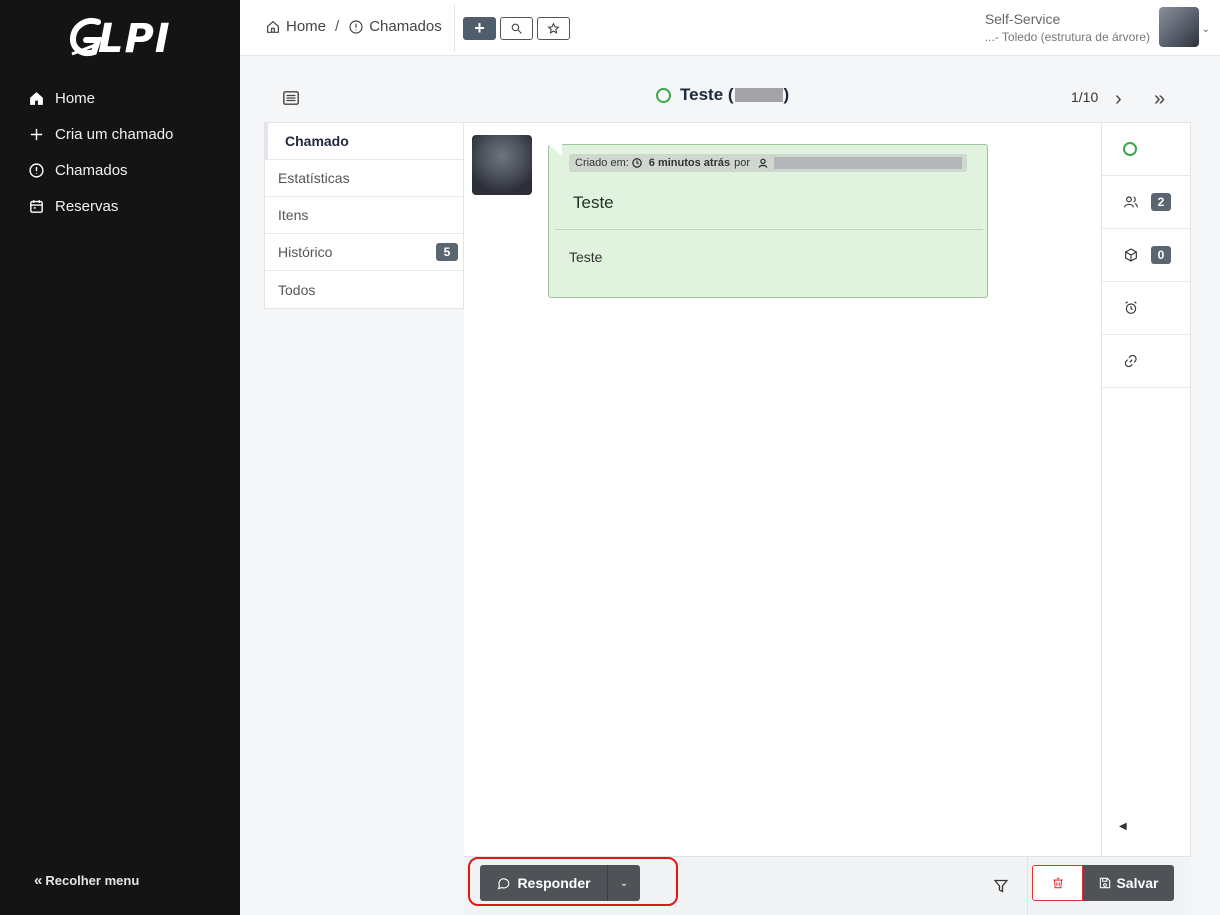 The width and height of the screenshot is (1220, 915). I want to click on save-button: Salvar, so click(1128, 883).